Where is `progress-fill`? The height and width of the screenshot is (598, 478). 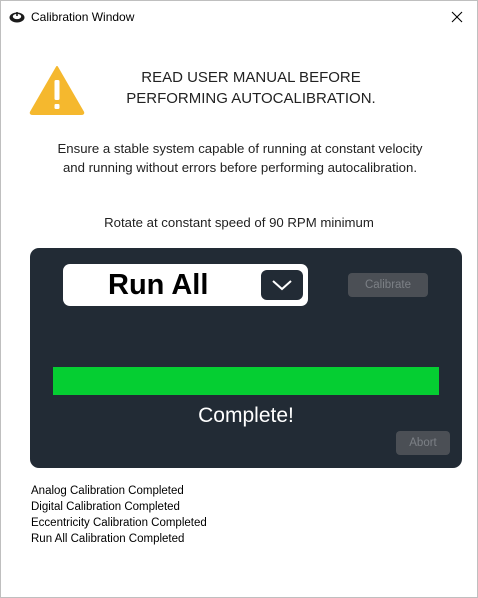
progress-fill is located at coordinates (246, 381).